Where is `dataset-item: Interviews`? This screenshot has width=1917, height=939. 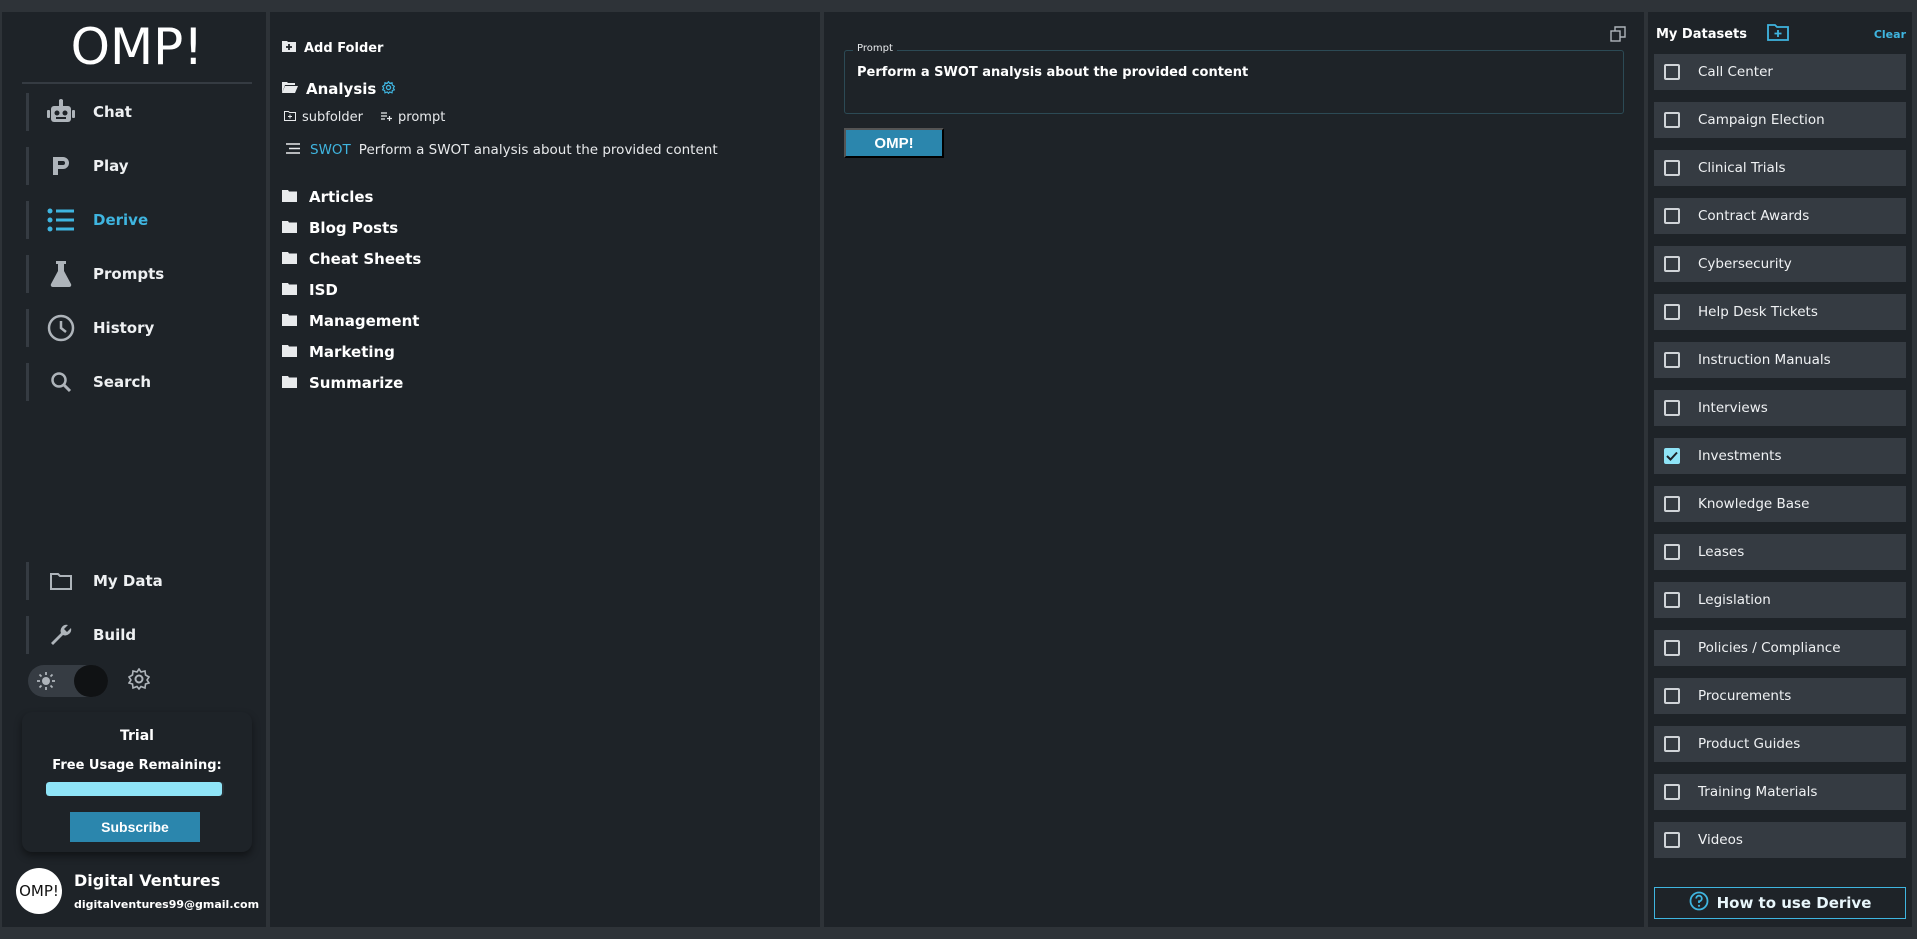
dataset-item: Interviews is located at coordinates (1780, 408).